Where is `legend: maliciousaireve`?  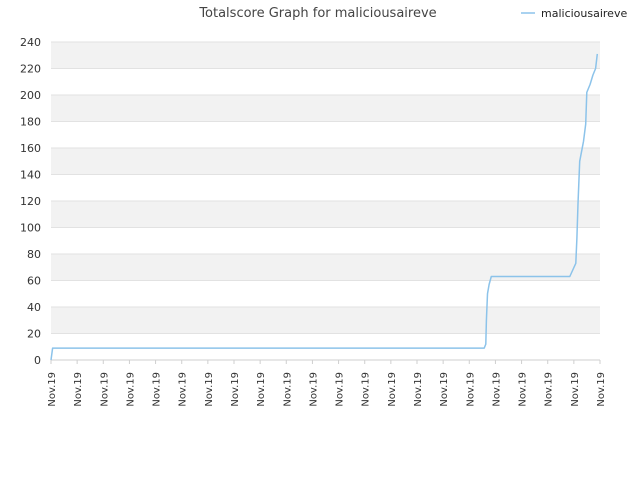
legend: maliciousaireve is located at coordinates (574, 13).